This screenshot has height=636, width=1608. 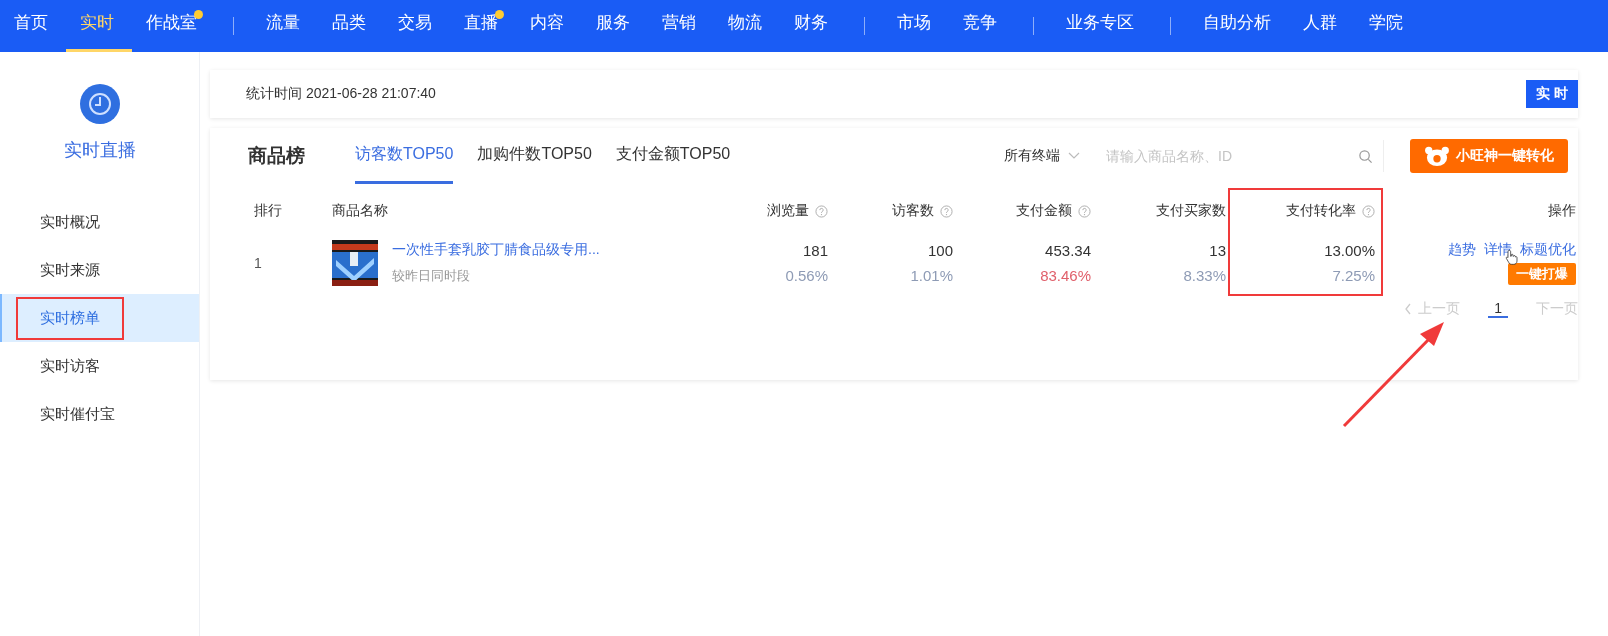 I want to click on nav-tab: 实时, so click(x=99, y=26).